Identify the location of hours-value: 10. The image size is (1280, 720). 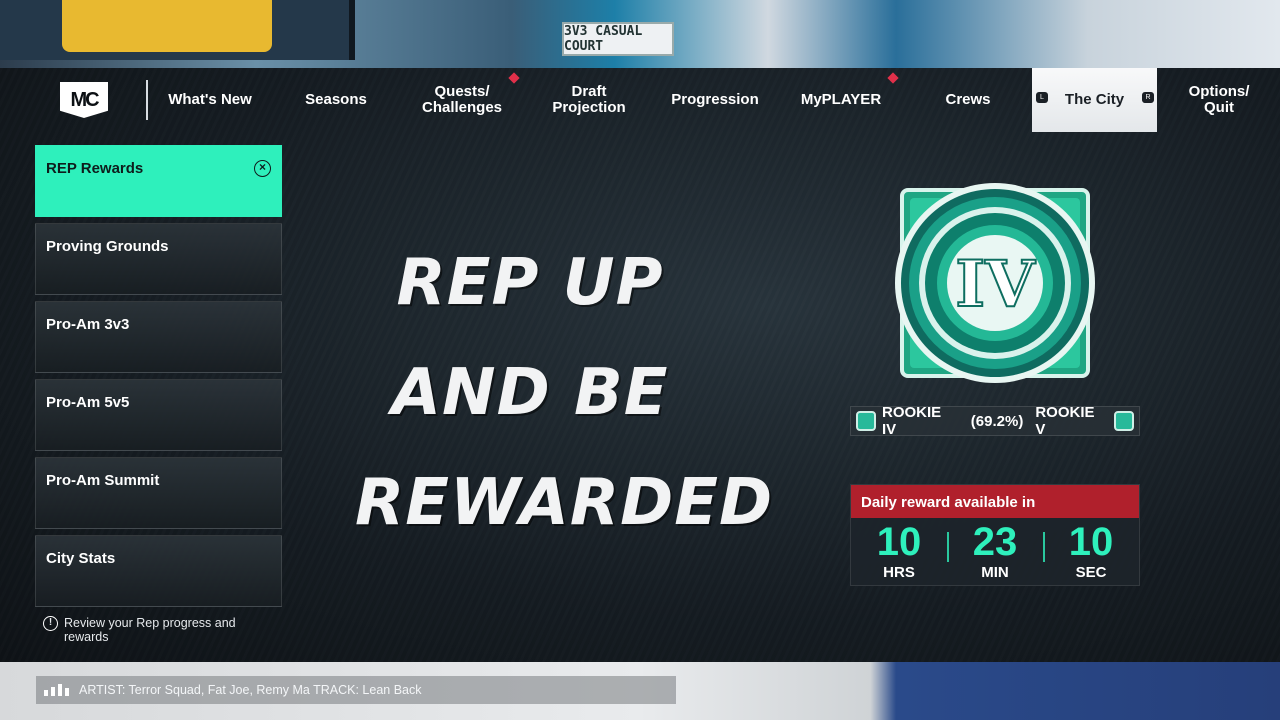
(899, 542).